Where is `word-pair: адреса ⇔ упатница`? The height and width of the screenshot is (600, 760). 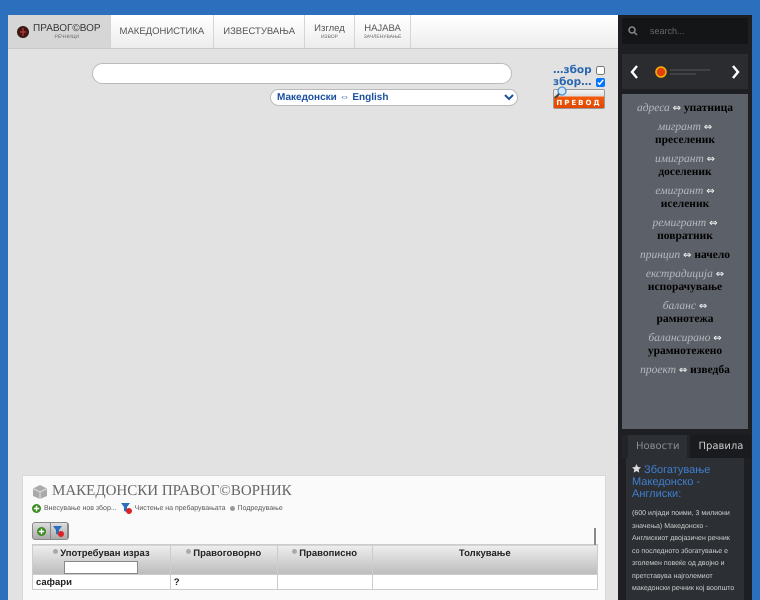 word-pair: адреса ⇔ упатница is located at coordinates (685, 108).